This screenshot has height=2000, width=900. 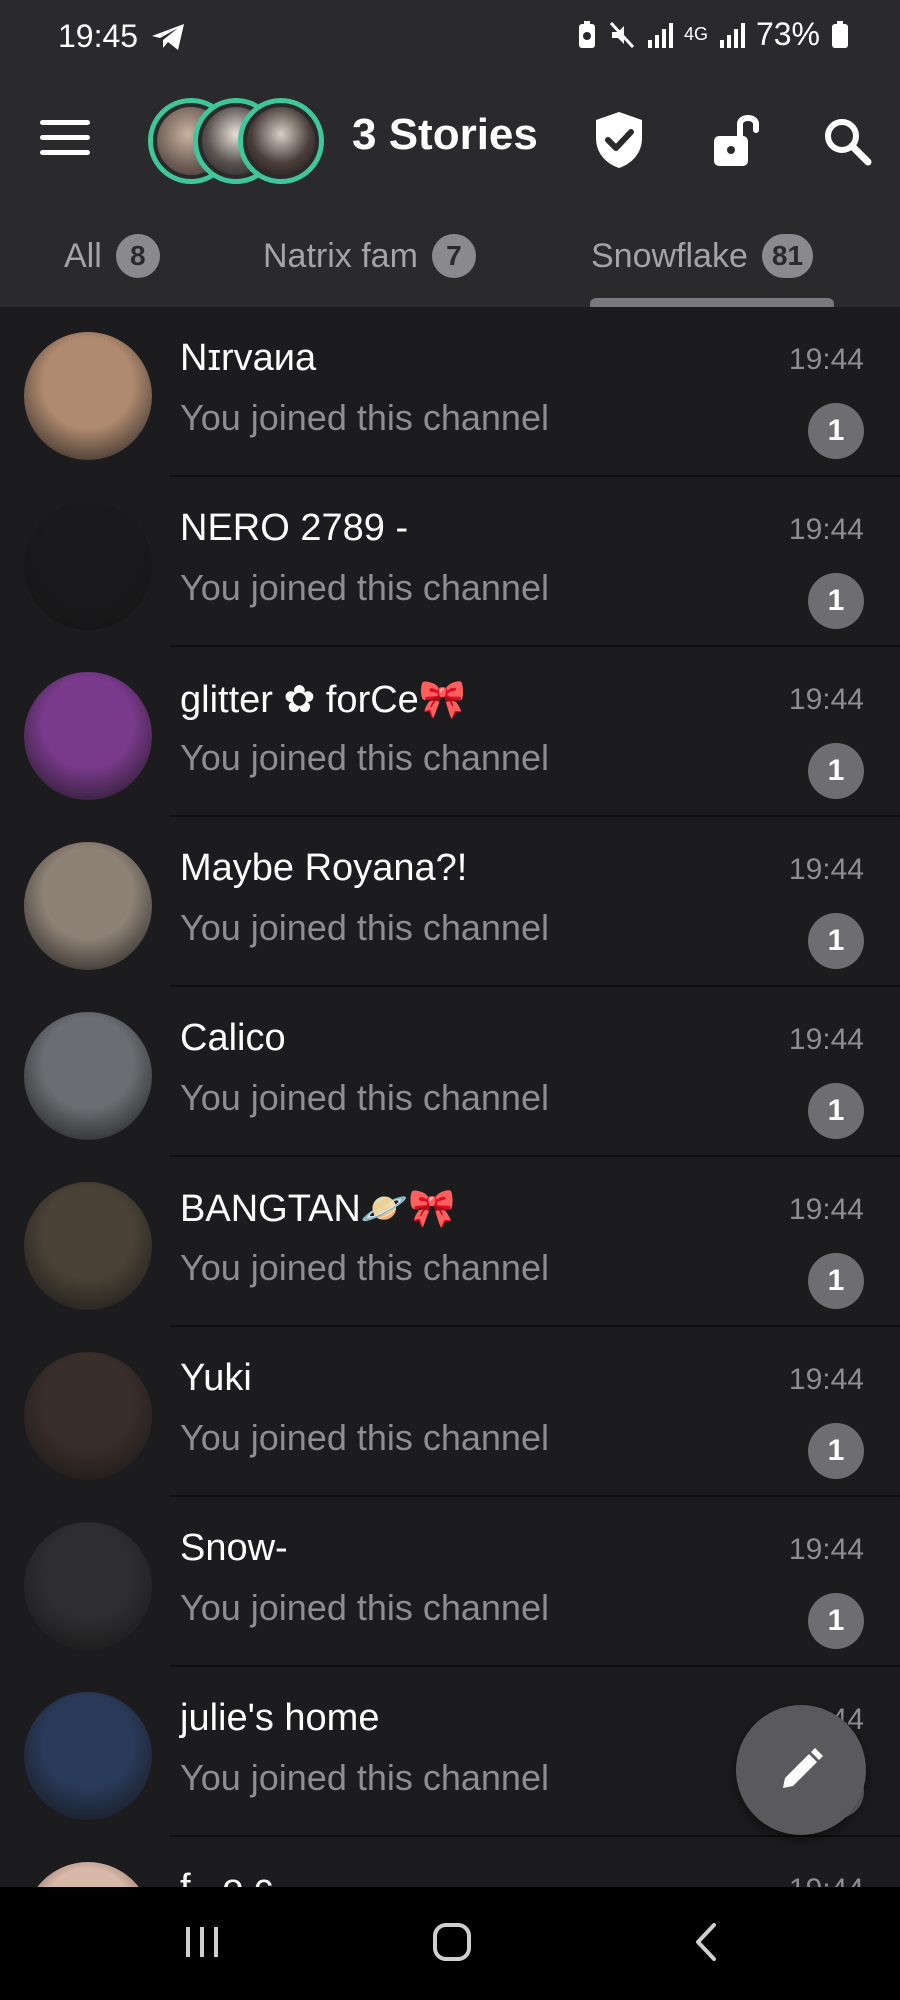 I want to click on chat-name: Snow-, so click(x=234, y=1548).